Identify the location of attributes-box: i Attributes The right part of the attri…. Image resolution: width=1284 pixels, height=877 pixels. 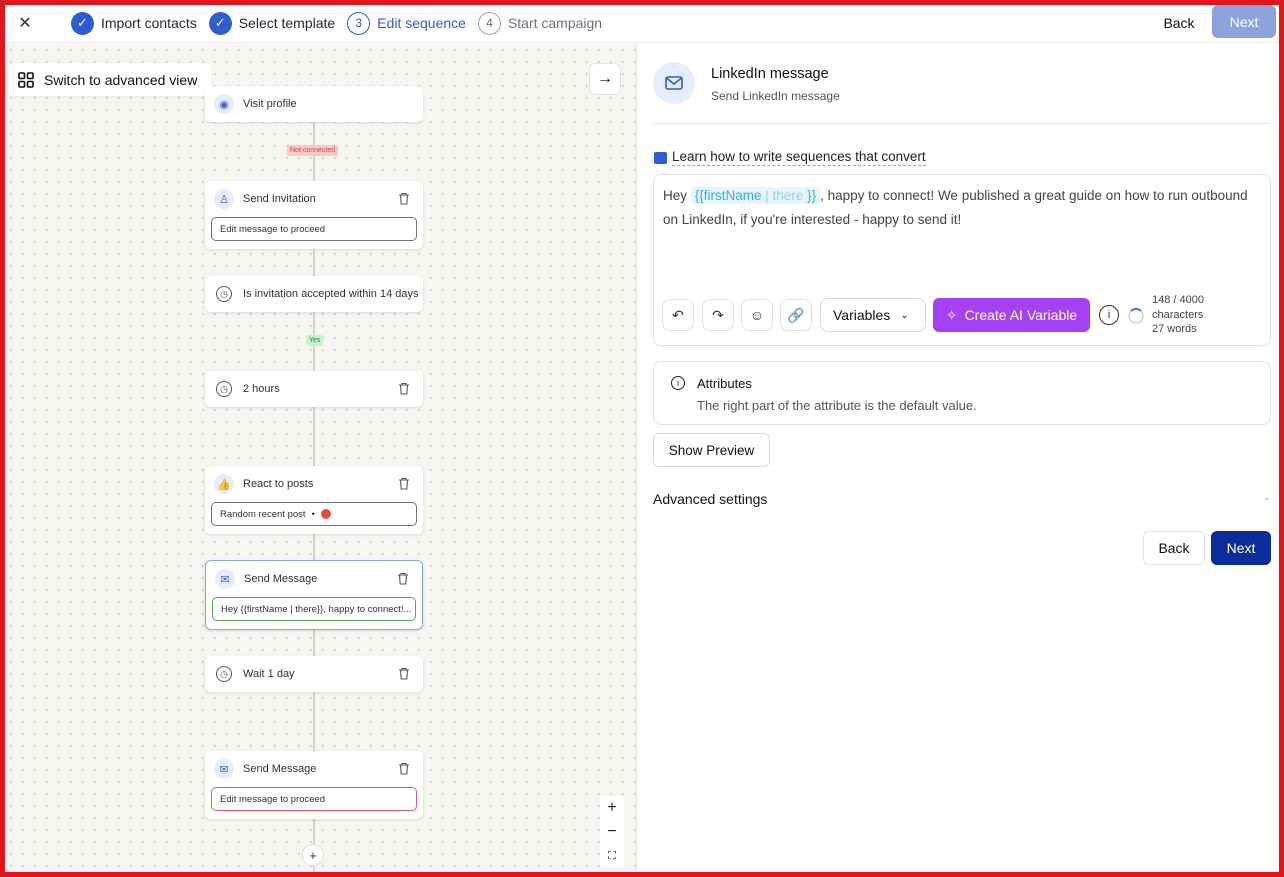
(962, 393).